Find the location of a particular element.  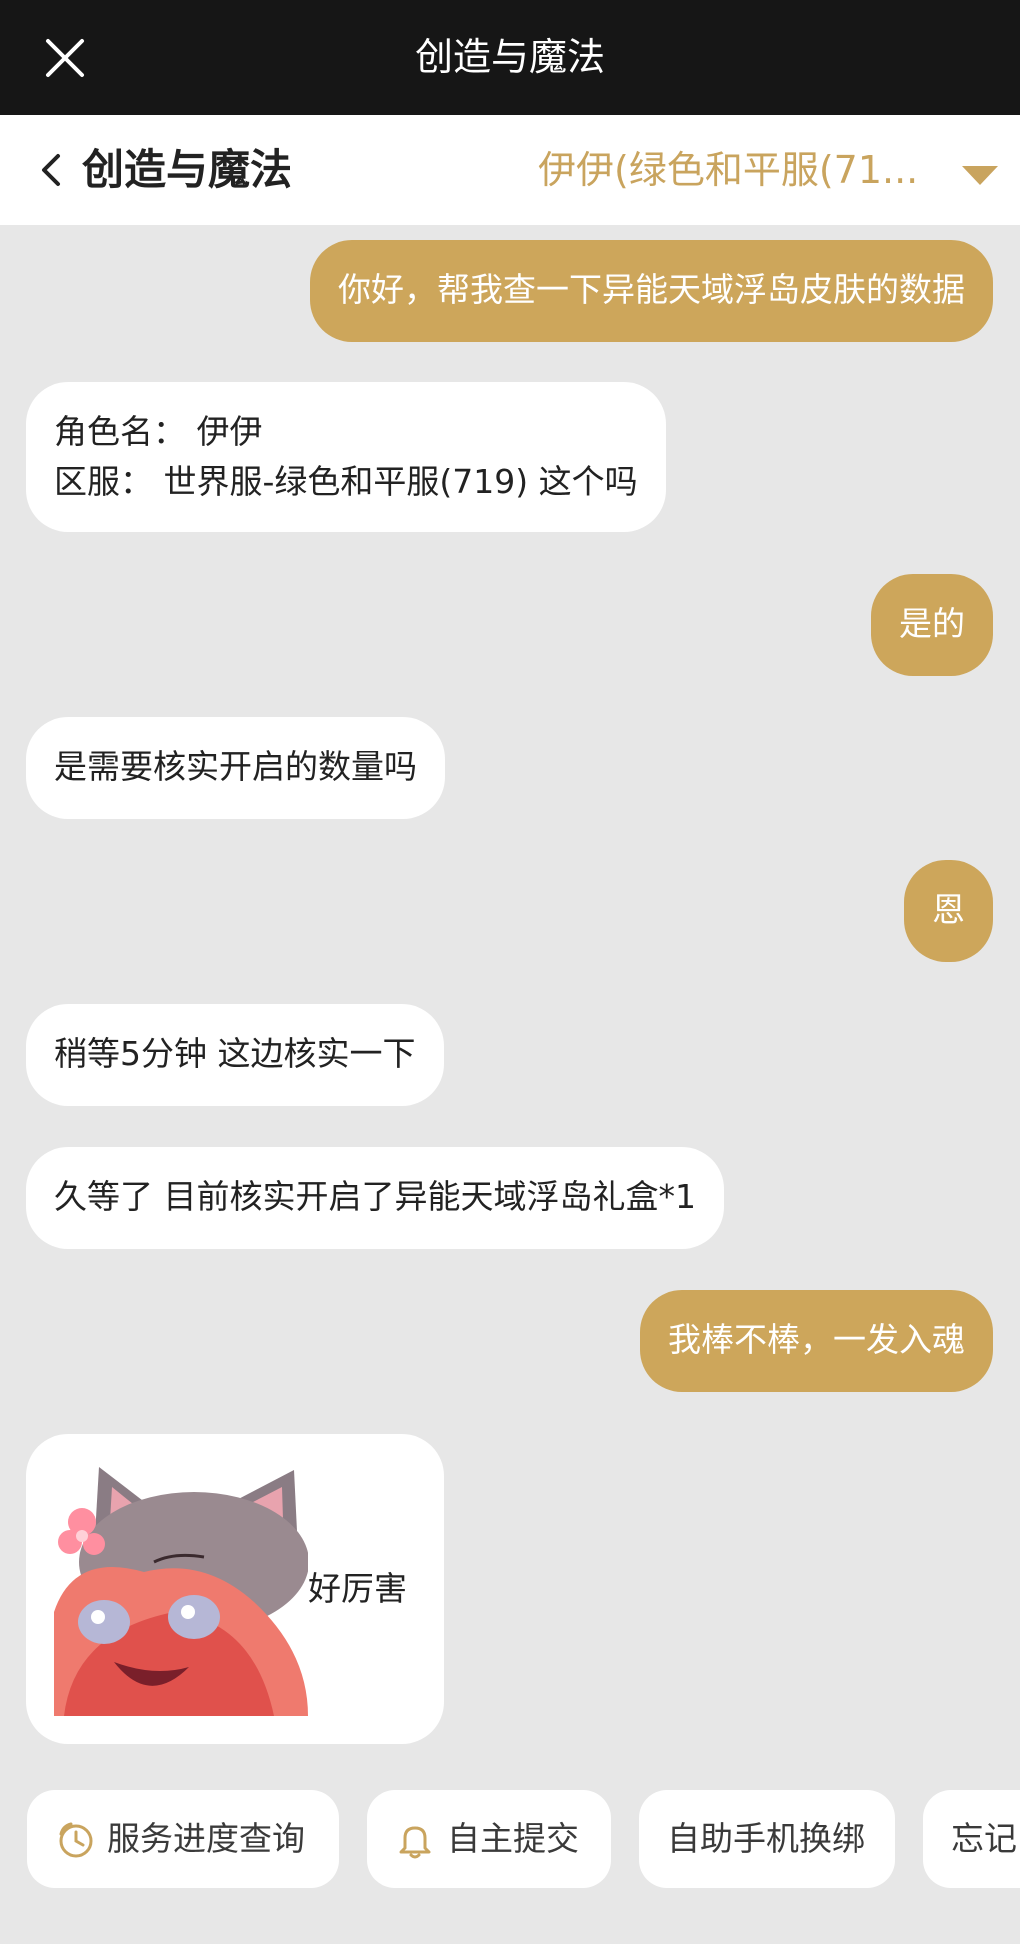

page-title: 创造与魔法 is located at coordinates (187, 169).